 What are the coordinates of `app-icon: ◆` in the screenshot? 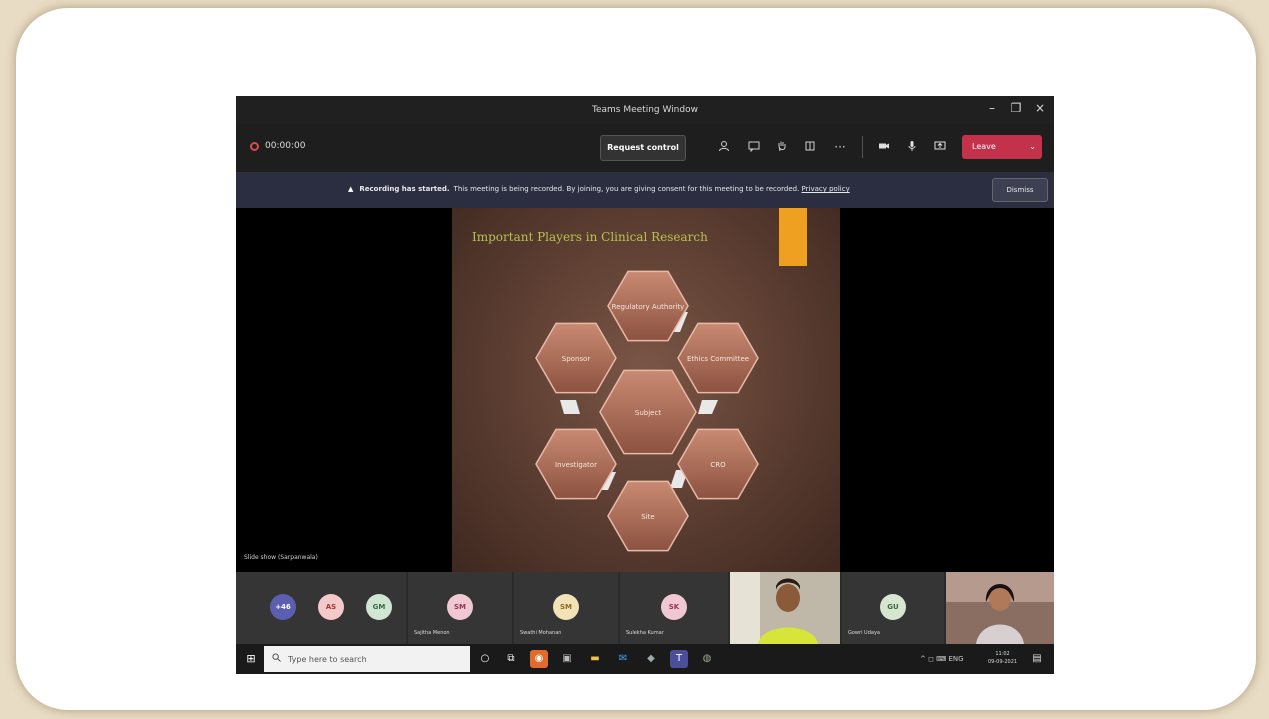 It's located at (651, 659).